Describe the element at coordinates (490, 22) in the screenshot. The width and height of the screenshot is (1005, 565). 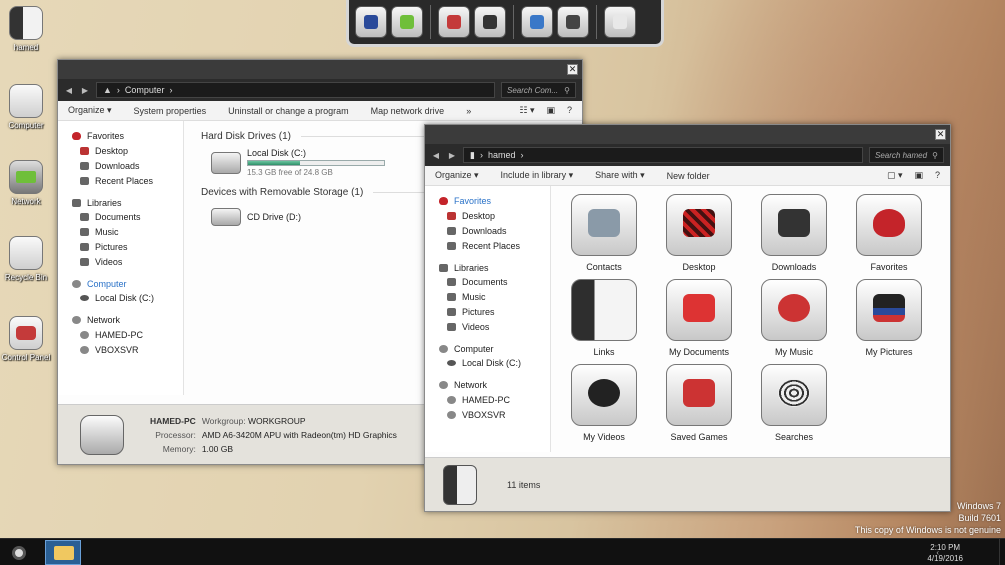
I see `joystick-icon` at that location.